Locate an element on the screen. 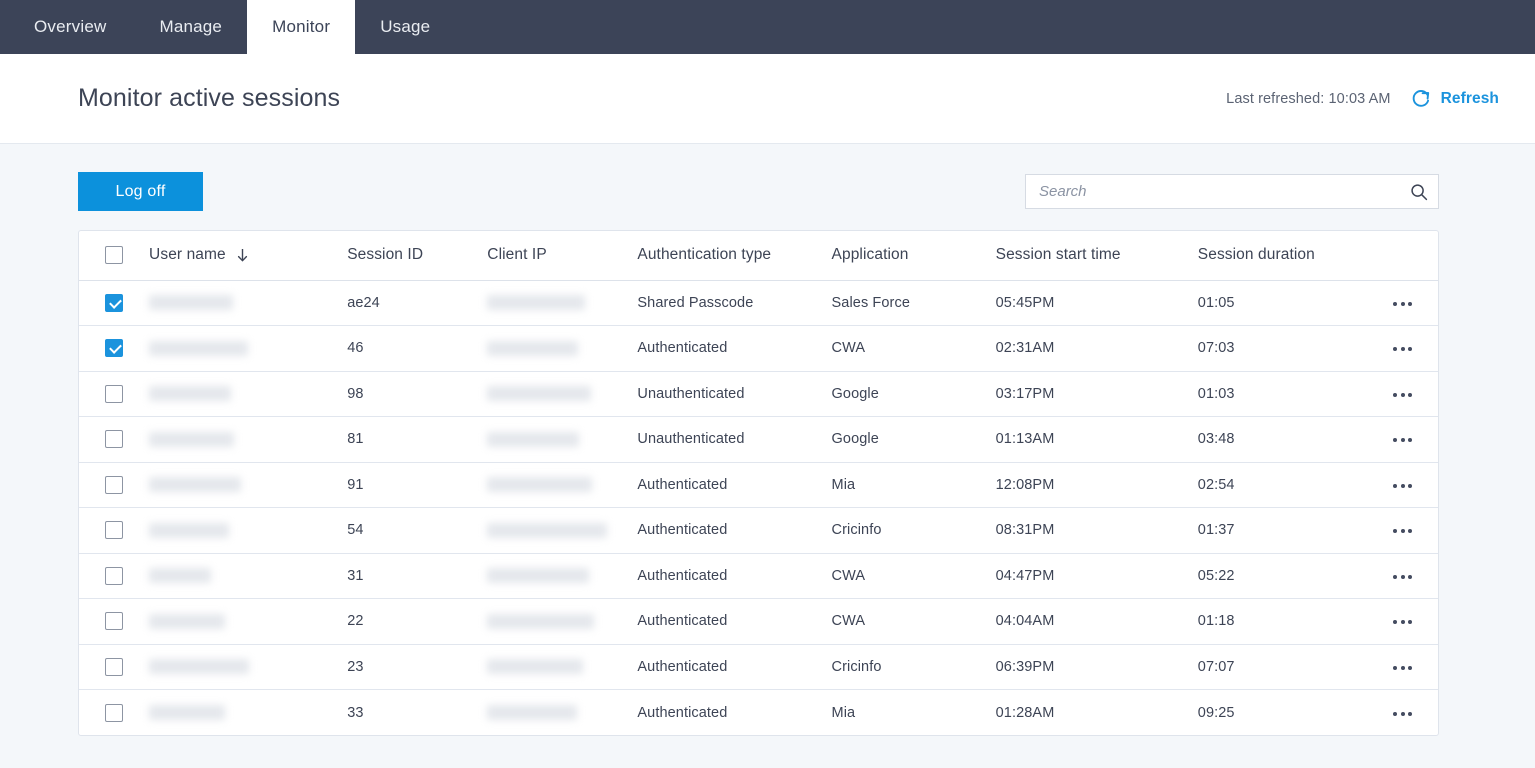 This screenshot has width=1535, height=768. search-magnifier-icon is located at coordinates (1419, 192).